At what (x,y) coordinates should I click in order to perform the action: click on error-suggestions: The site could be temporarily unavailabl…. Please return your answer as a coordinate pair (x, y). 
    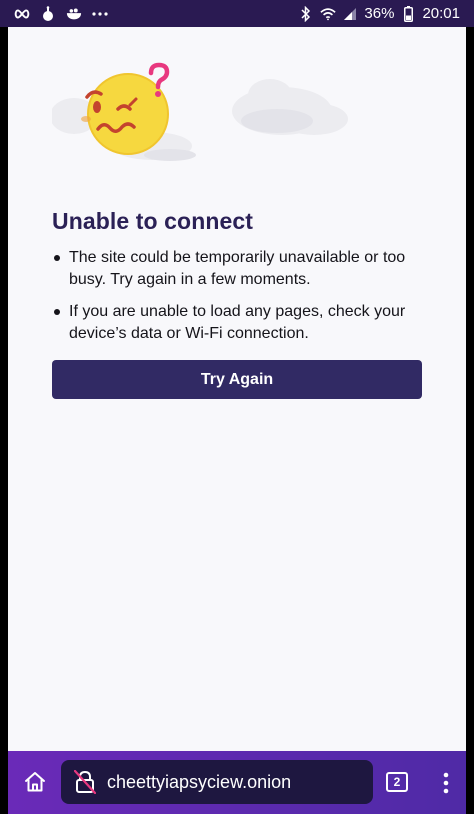
    Looking at the image, I should click on (238, 301).